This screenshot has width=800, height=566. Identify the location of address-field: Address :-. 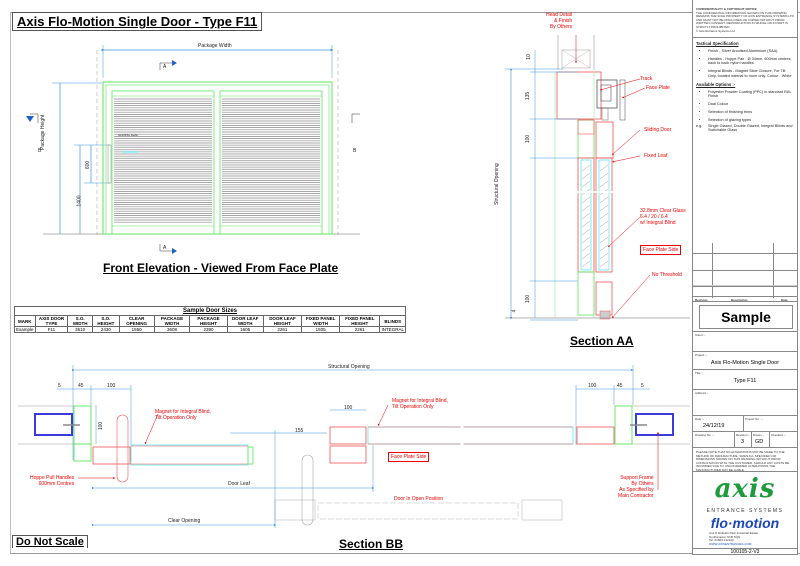
(745, 403).